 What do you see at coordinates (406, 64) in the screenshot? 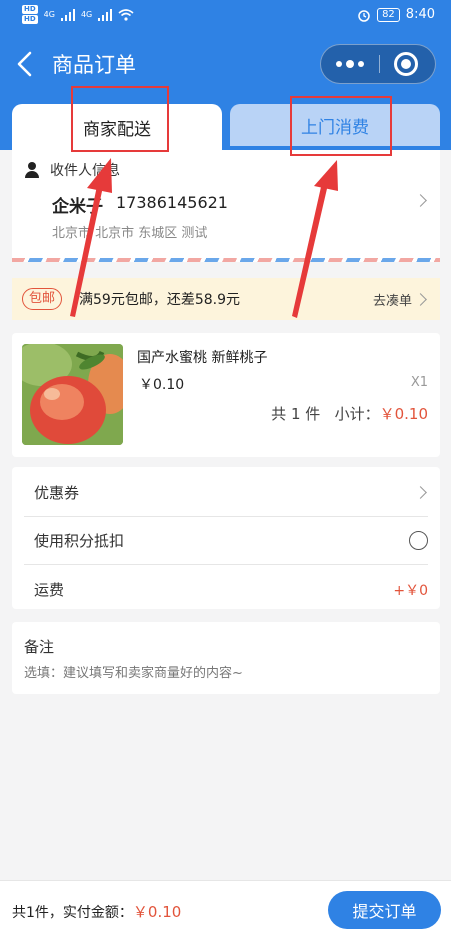
I see `close-target-icon` at bounding box center [406, 64].